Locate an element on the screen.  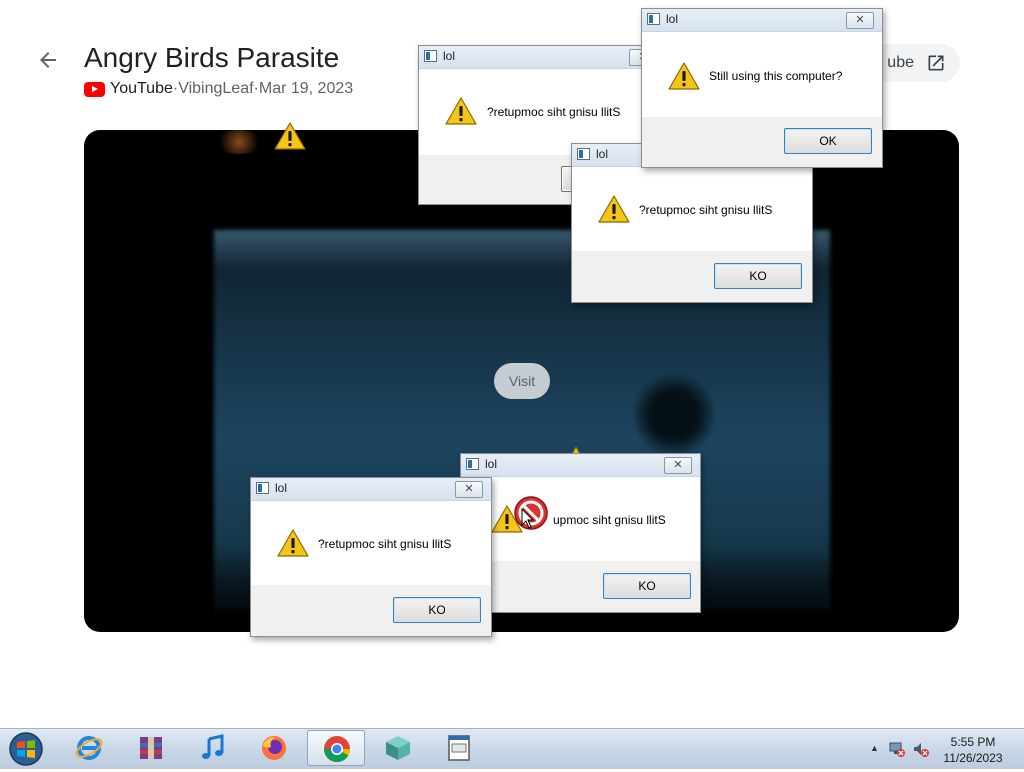
message-dialog: lol ✕ upmoc siht gnisu llitS KO is located at coordinates (580, 533).